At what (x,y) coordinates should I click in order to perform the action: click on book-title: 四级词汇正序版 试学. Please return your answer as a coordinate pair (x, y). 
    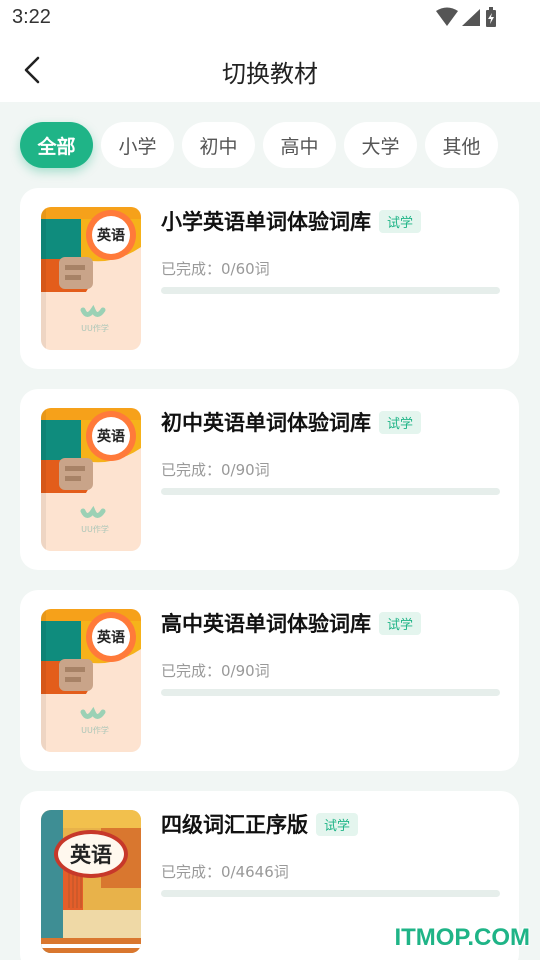
    Looking at the image, I should click on (260, 824).